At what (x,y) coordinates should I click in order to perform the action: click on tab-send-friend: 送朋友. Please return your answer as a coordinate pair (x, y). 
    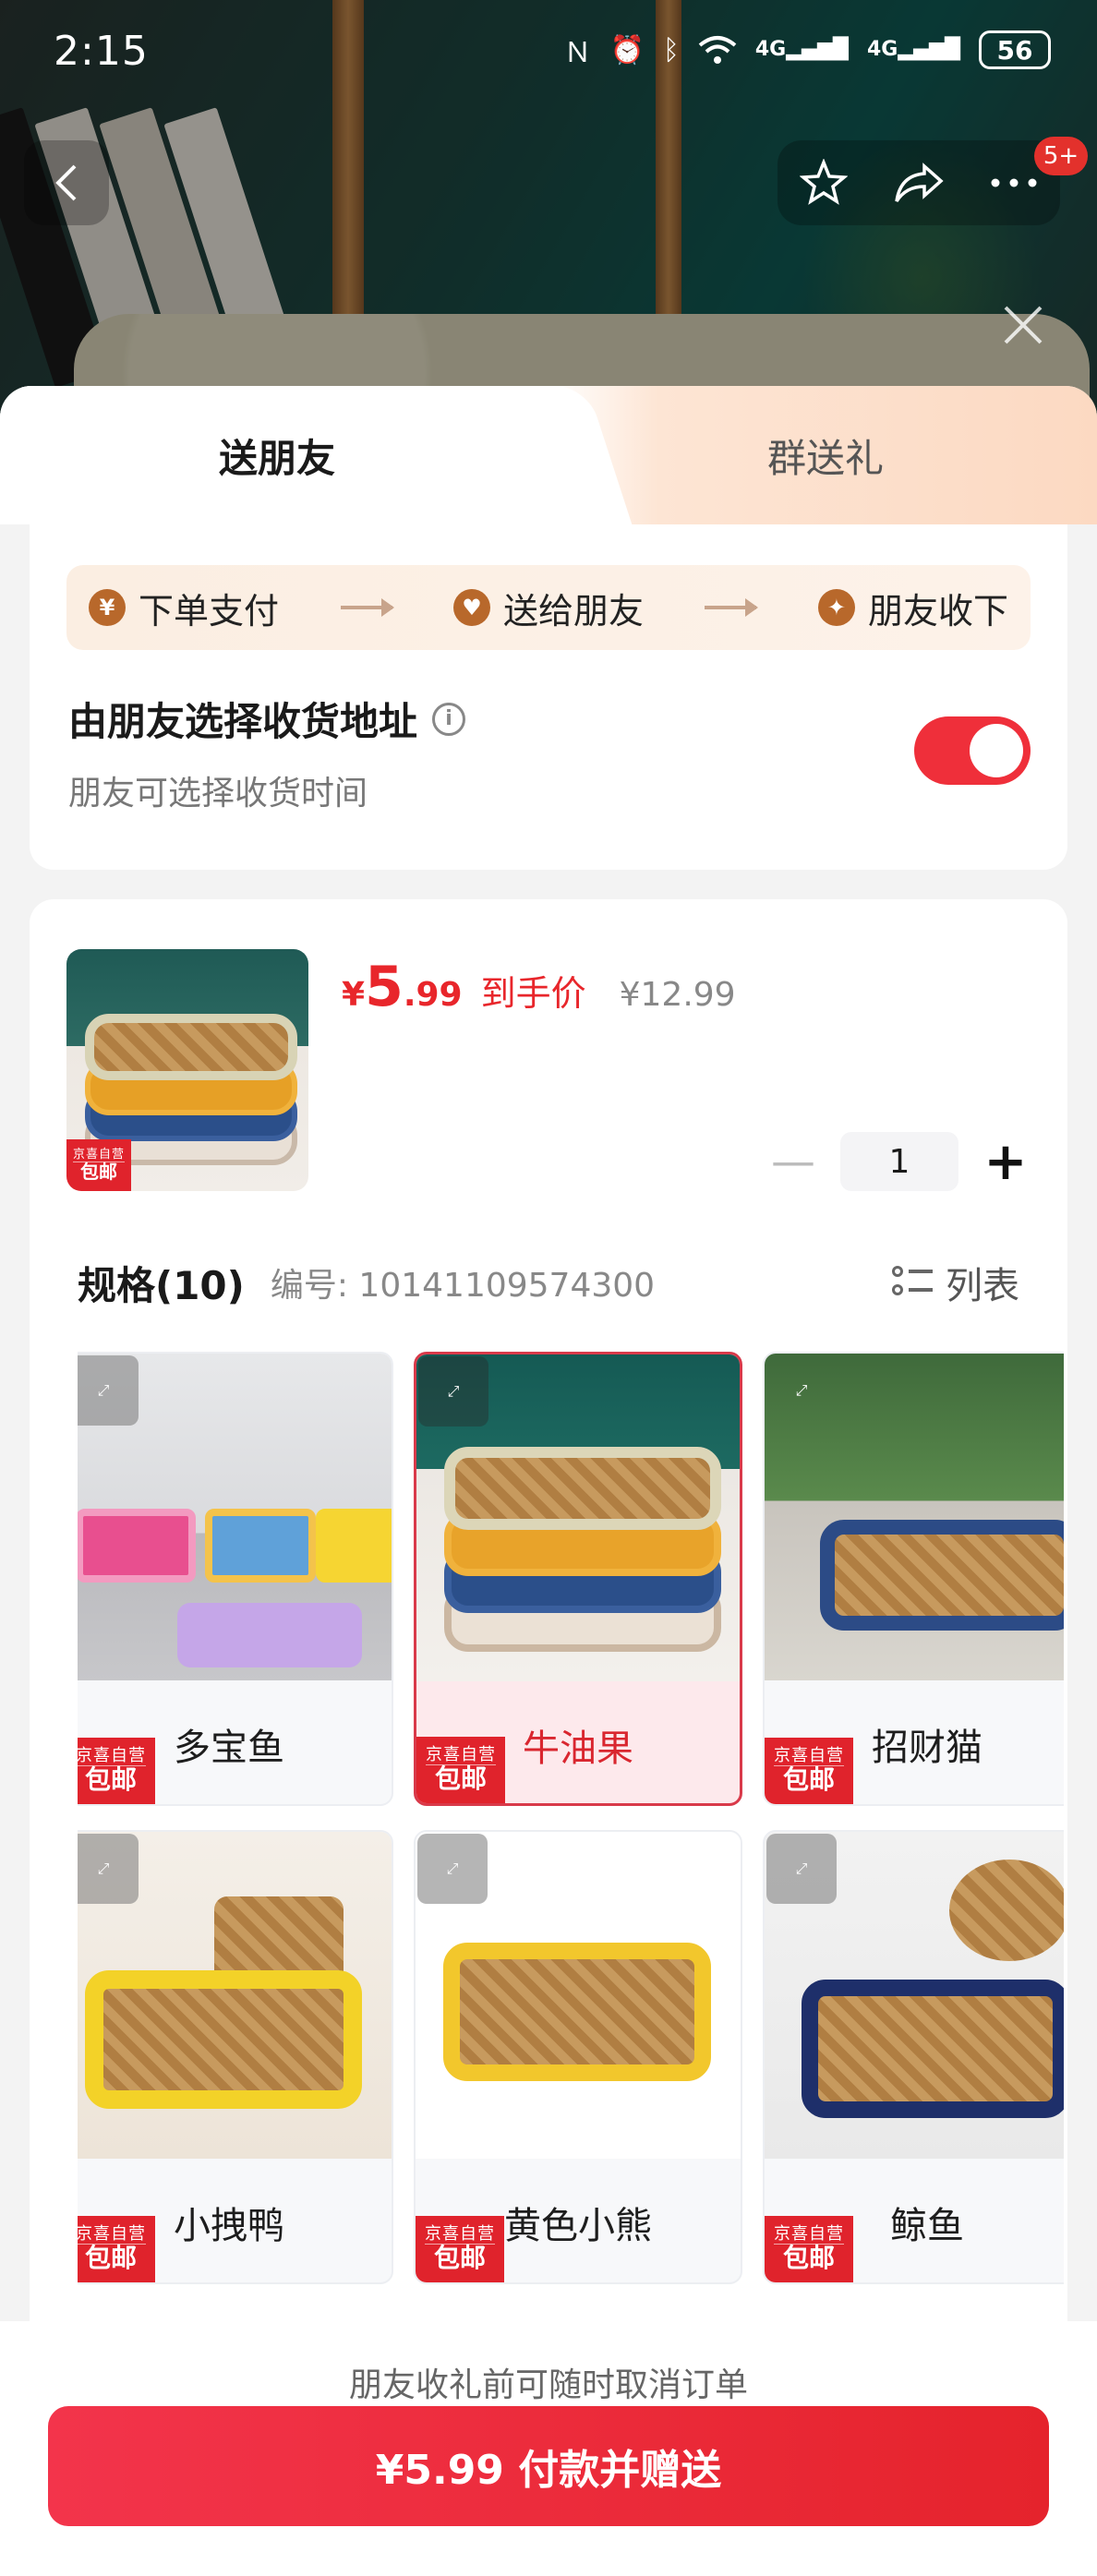
    Looking at the image, I should click on (277, 455).